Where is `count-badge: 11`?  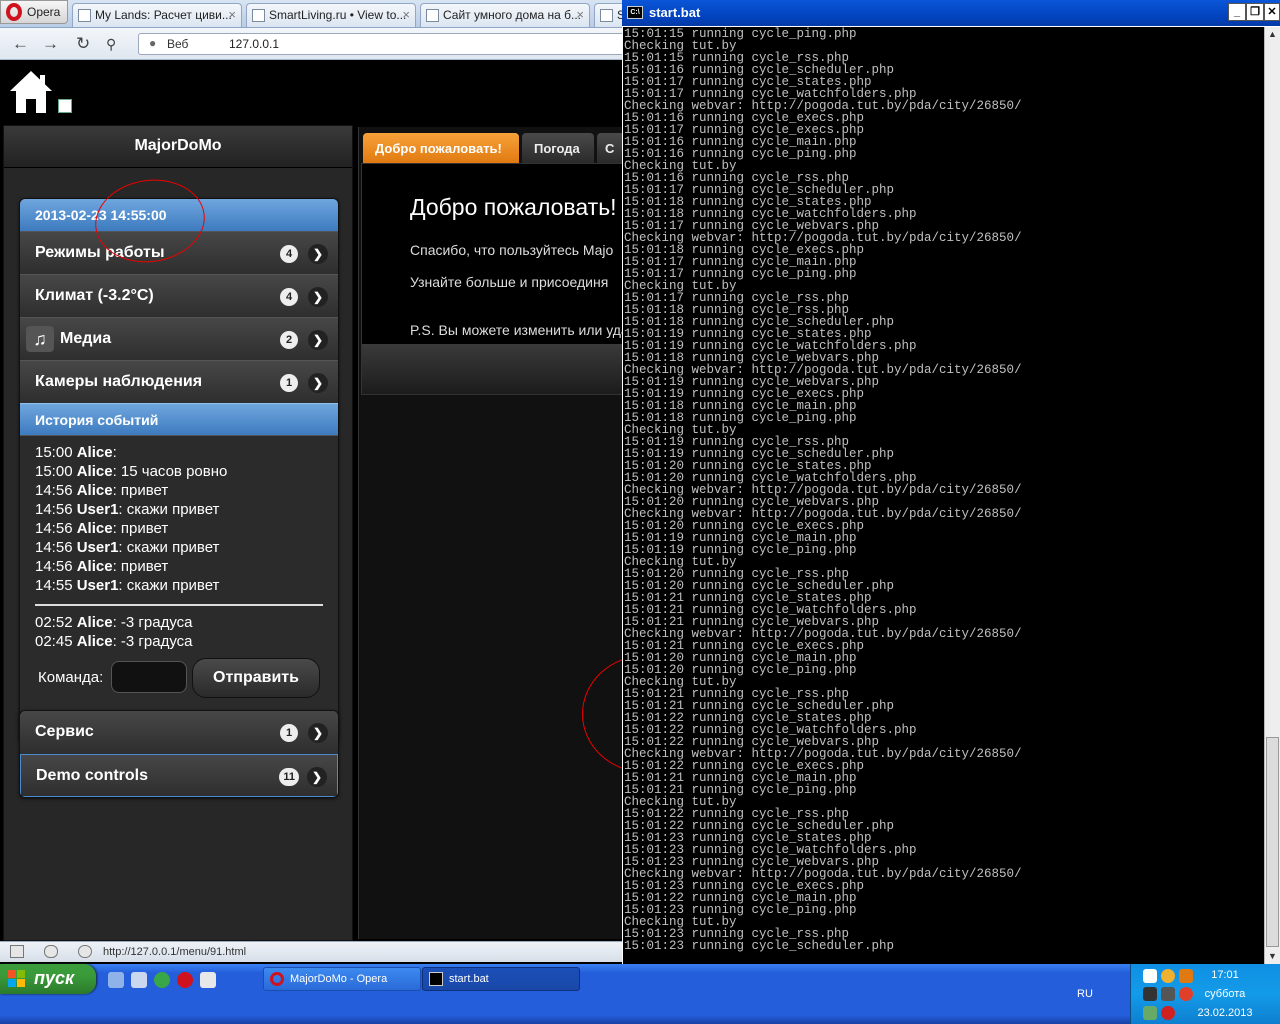
count-badge: 11 is located at coordinates (289, 777).